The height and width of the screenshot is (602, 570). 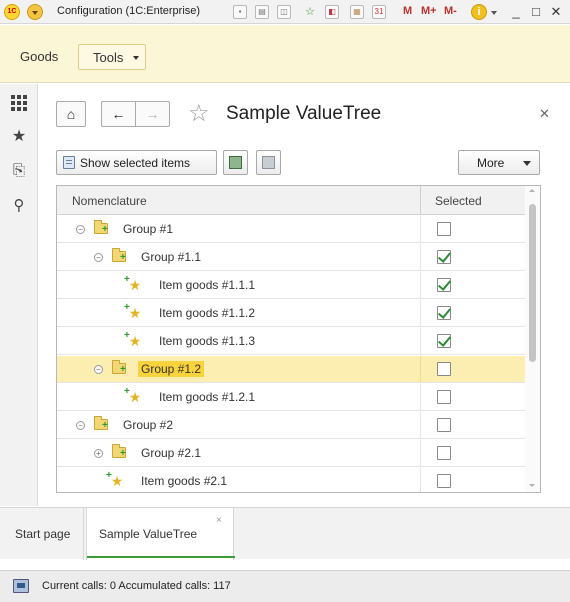 What do you see at coordinates (291, 425) in the screenshot?
I see `table-row: − Group #2` at bounding box center [291, 425].